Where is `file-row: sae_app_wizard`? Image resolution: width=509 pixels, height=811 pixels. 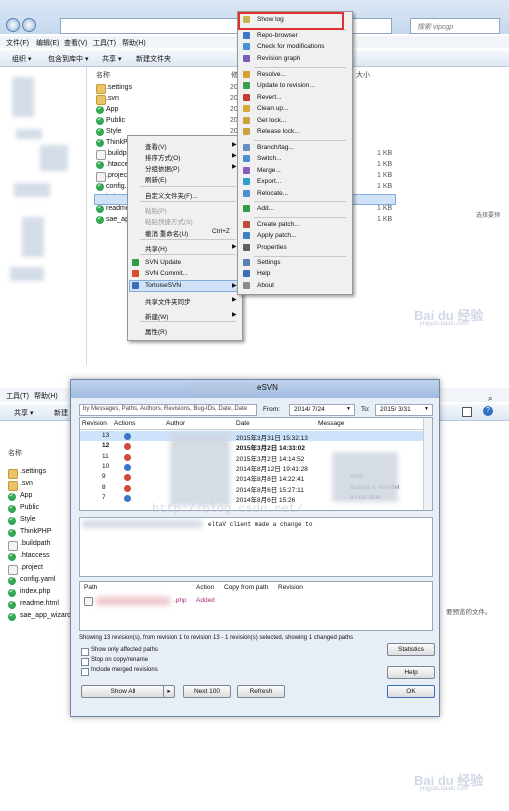 file-row: sae_app_wizard is located at coordinates (39, 616).